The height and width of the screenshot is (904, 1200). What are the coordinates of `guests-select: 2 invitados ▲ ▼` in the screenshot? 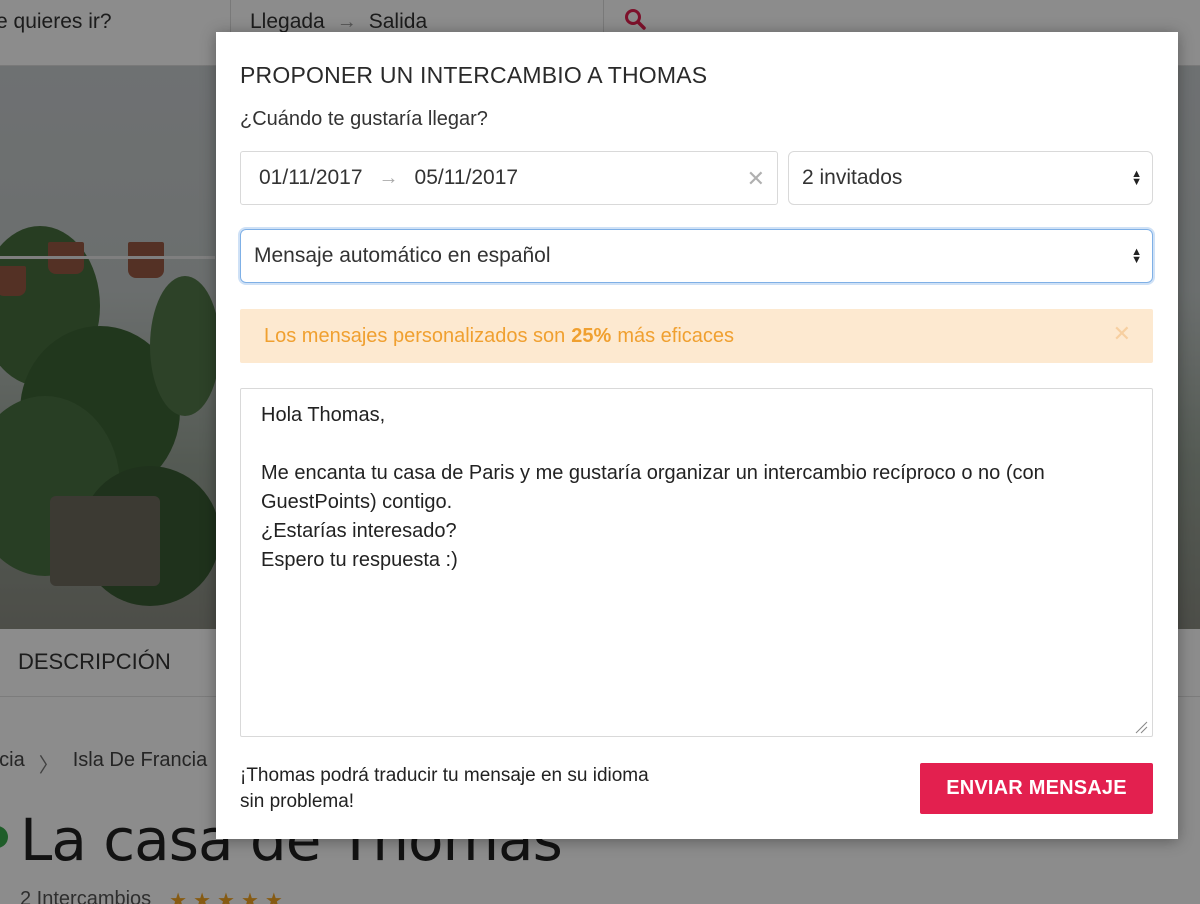 It's located at (970, 178).